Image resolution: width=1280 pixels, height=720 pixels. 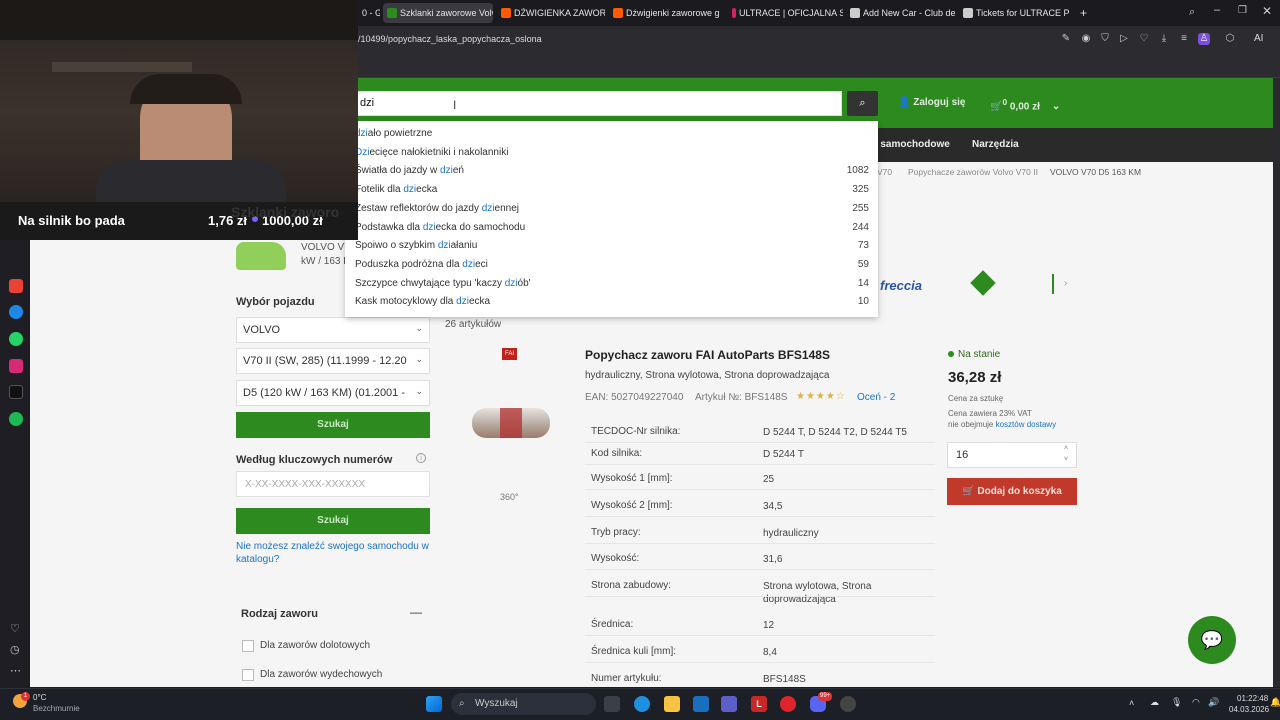 I want to click on app-icon, so click(x=848, y=704).